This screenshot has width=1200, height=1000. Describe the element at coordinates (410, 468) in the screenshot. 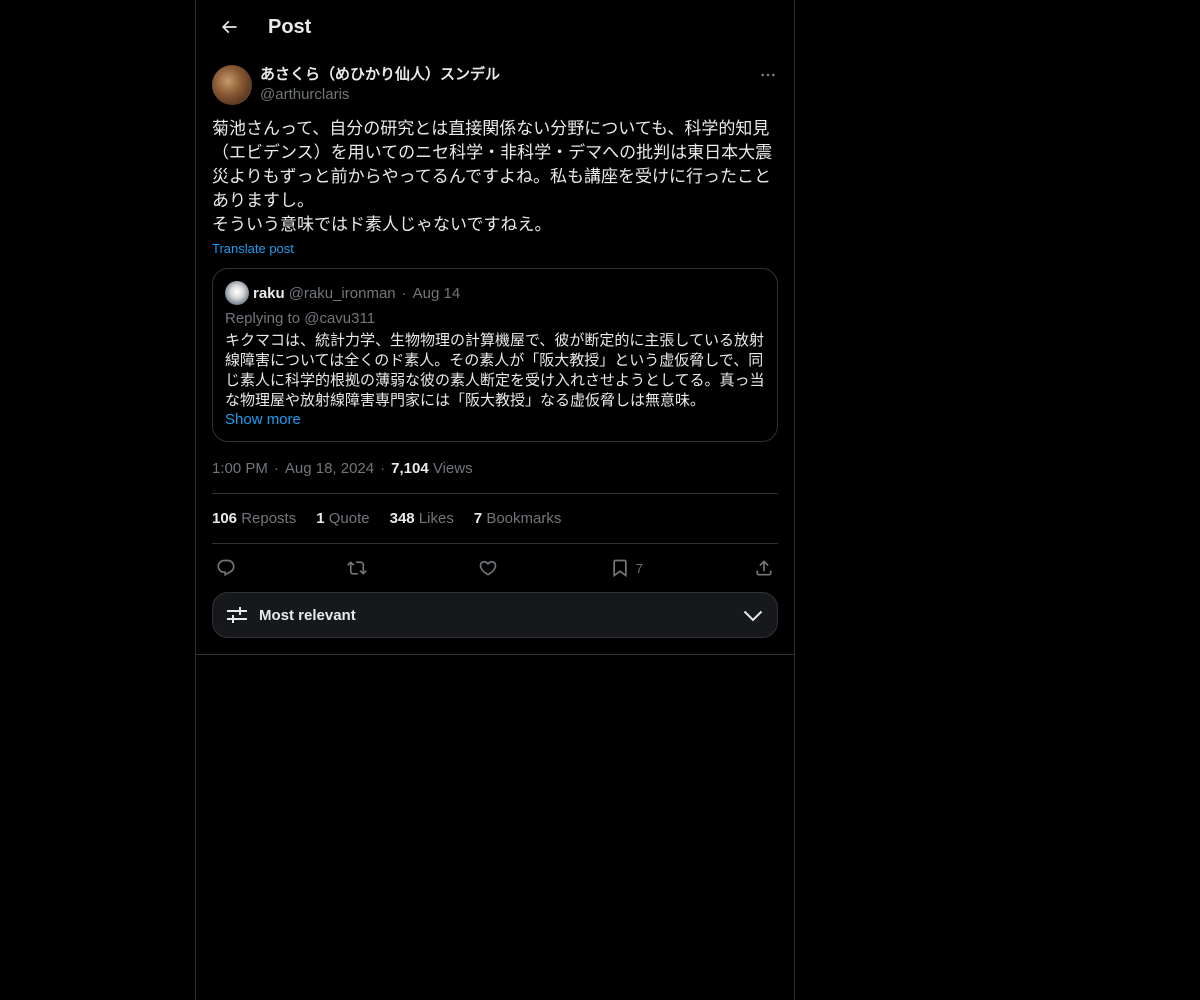

I see `views-count: 7,104` at that location.